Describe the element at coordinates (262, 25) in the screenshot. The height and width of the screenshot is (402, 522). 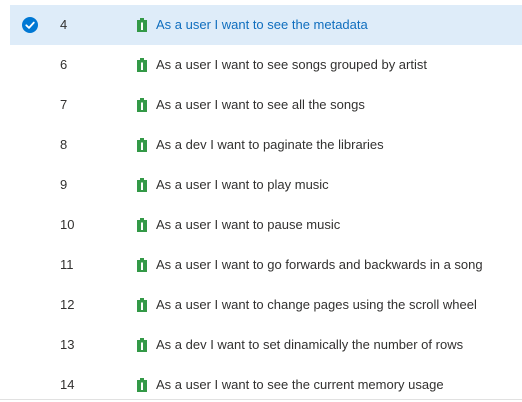
I see `work-item-title: As a user I want to see the metadata` at that location.